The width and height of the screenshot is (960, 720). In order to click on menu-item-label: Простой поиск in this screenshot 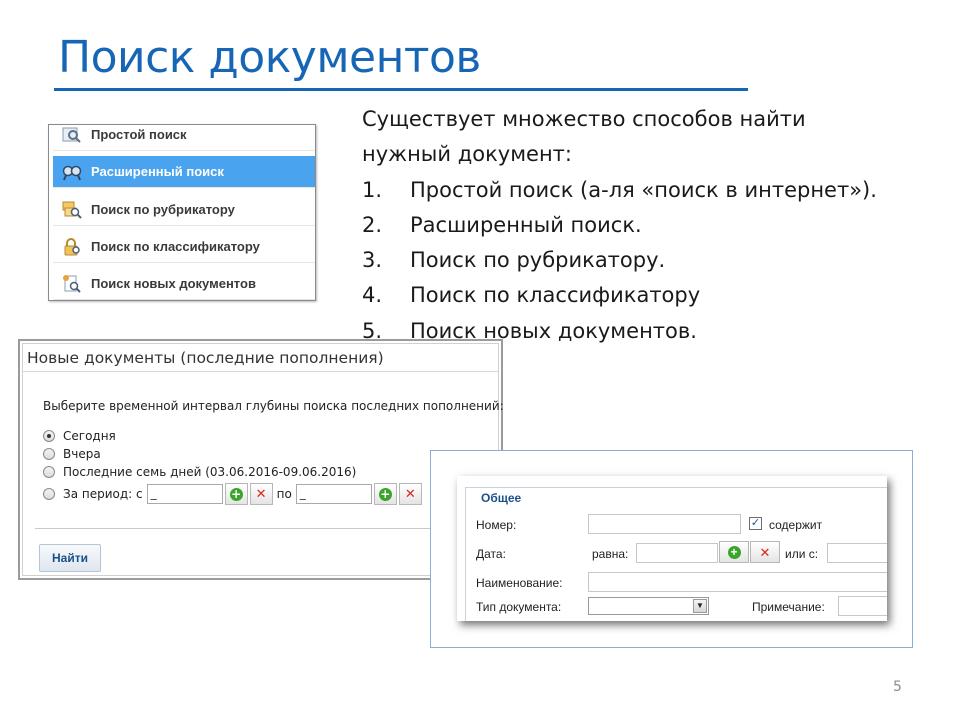, I will do `click(139, 134)`.